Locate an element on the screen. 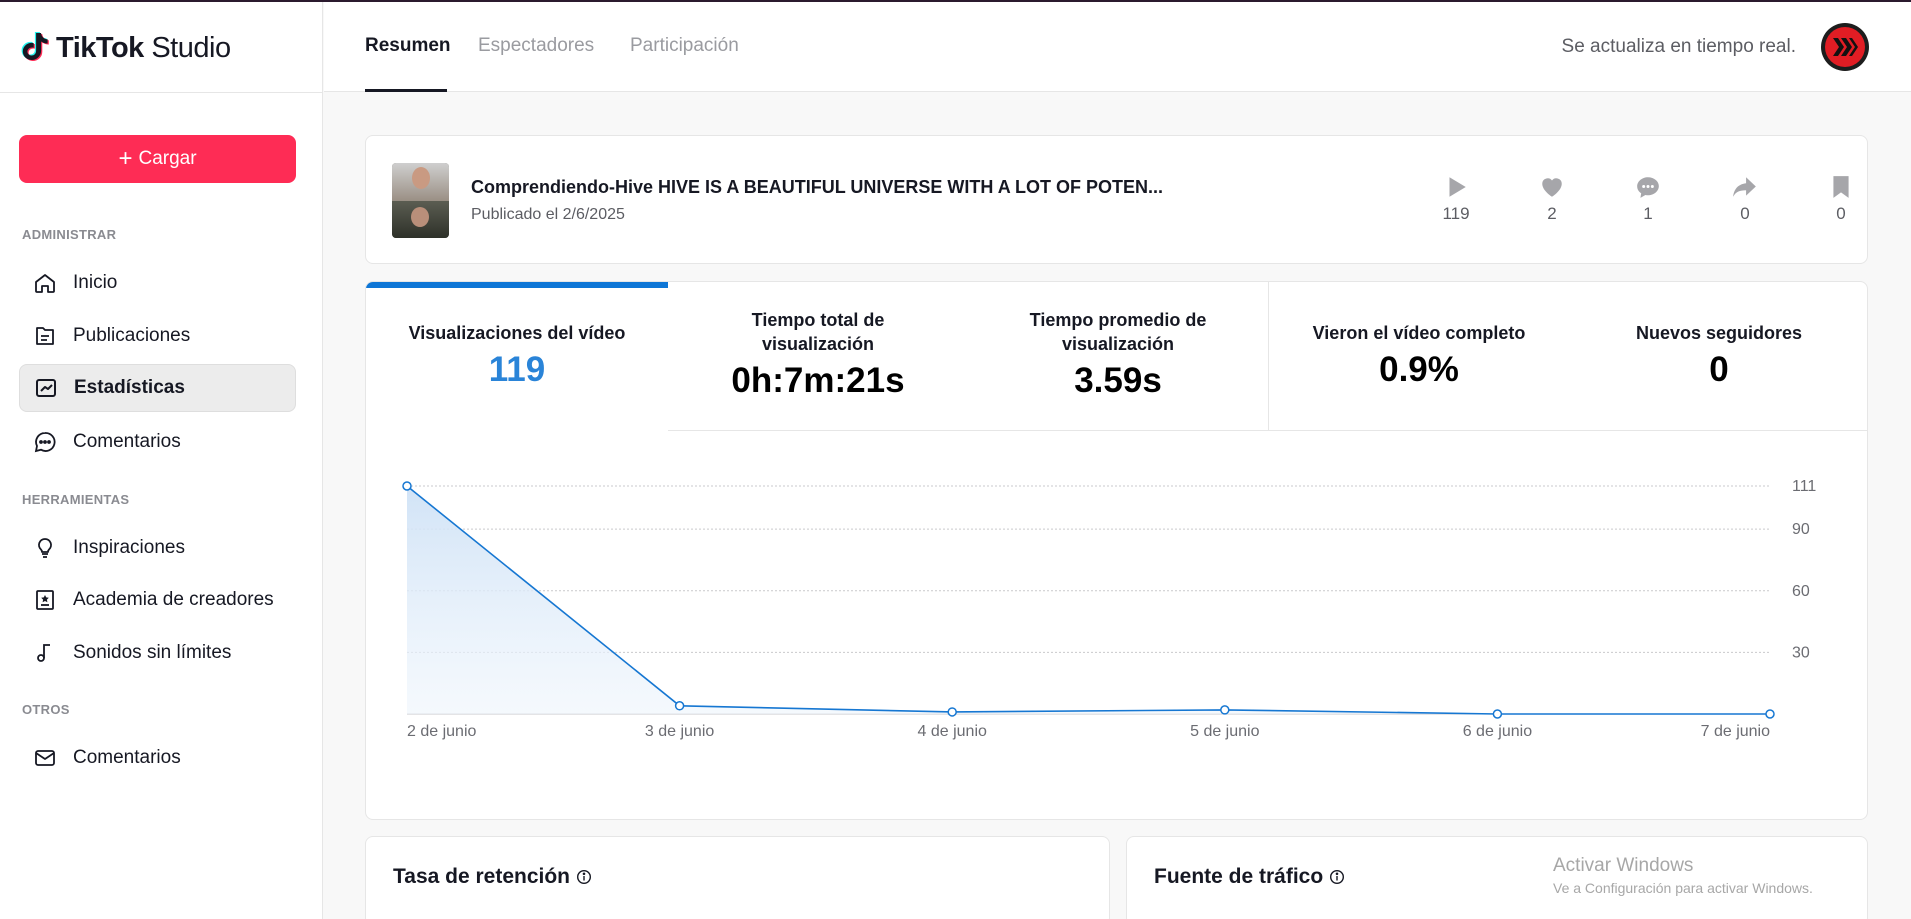 This screenshot has height=919, width=1911. lightbulb-icon is located at coordinates (45, 548).